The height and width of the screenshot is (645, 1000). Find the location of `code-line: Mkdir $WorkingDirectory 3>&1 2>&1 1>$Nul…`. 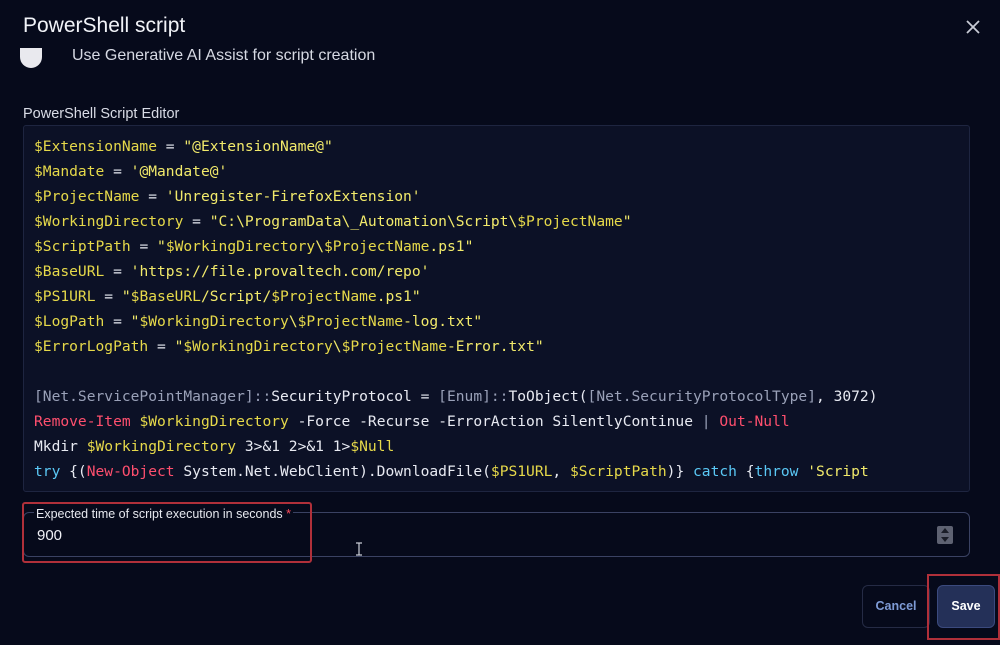

code-line: Mkdir $WorkingDirectory 3>&1 2>&1 1>$Nul… is located at coordinates (214, 447).